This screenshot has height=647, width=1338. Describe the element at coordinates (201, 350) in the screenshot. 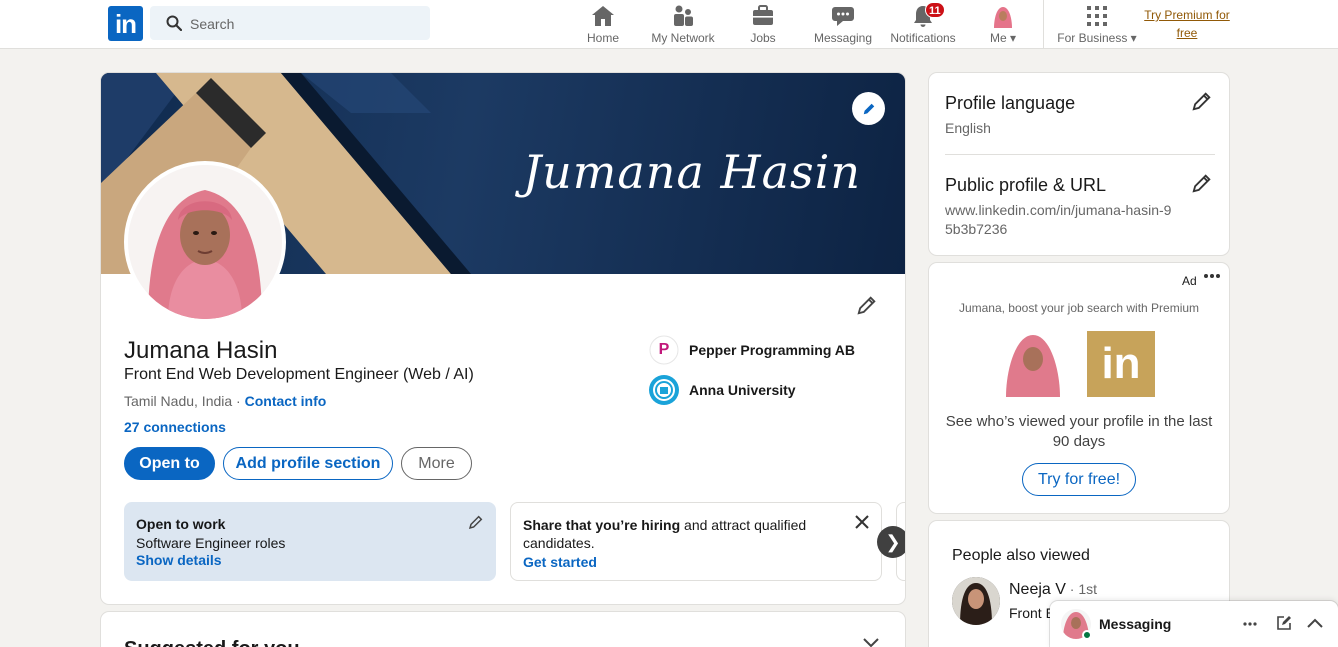

I see `profile-name: Jumana Hasin` at that location.